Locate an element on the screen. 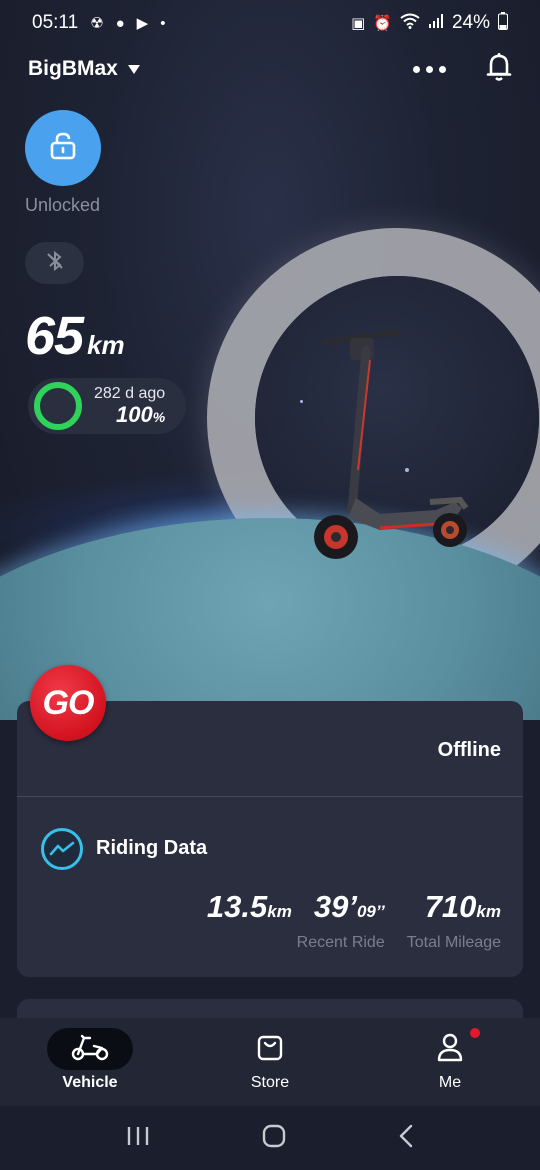 This screenshot has height=1170, width=540. recent-time-min: 39’ is located at coordinates (335, 906).